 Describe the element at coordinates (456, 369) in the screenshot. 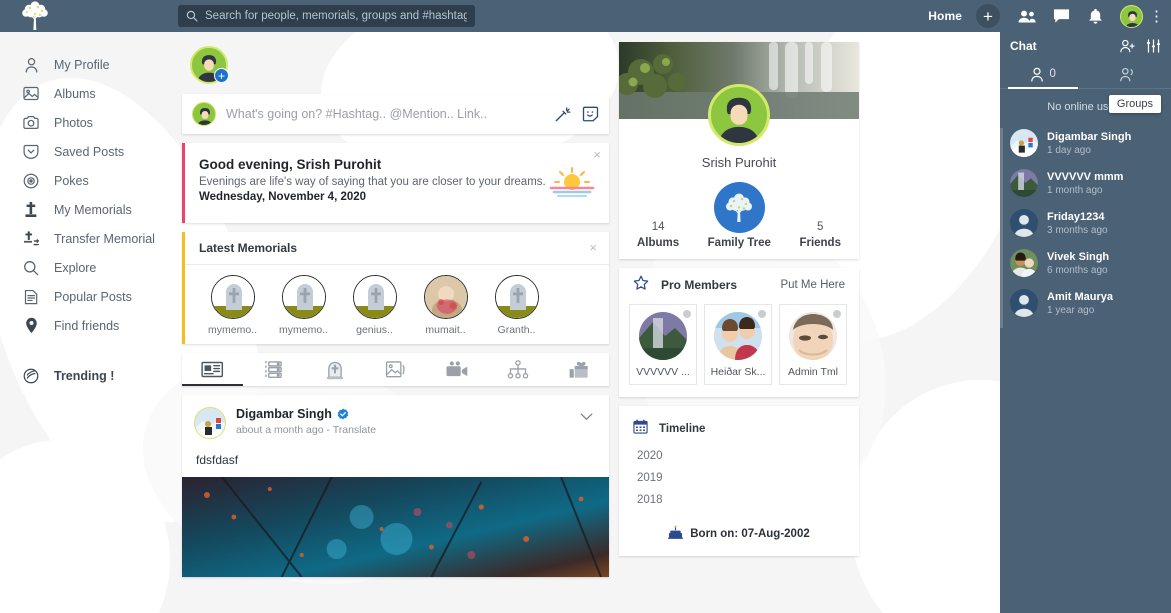

I see `tab-videos` at that location.